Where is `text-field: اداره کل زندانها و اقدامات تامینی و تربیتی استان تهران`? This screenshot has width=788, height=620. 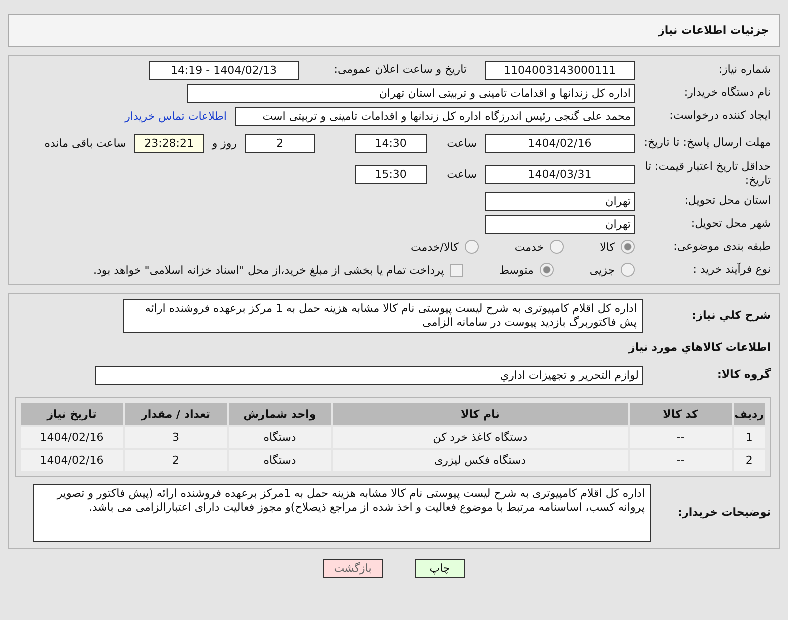 text-field: اداره کل زندانها و اقدامات تامینی و تربیتی استان تهران is located at coordinates (411, 93).